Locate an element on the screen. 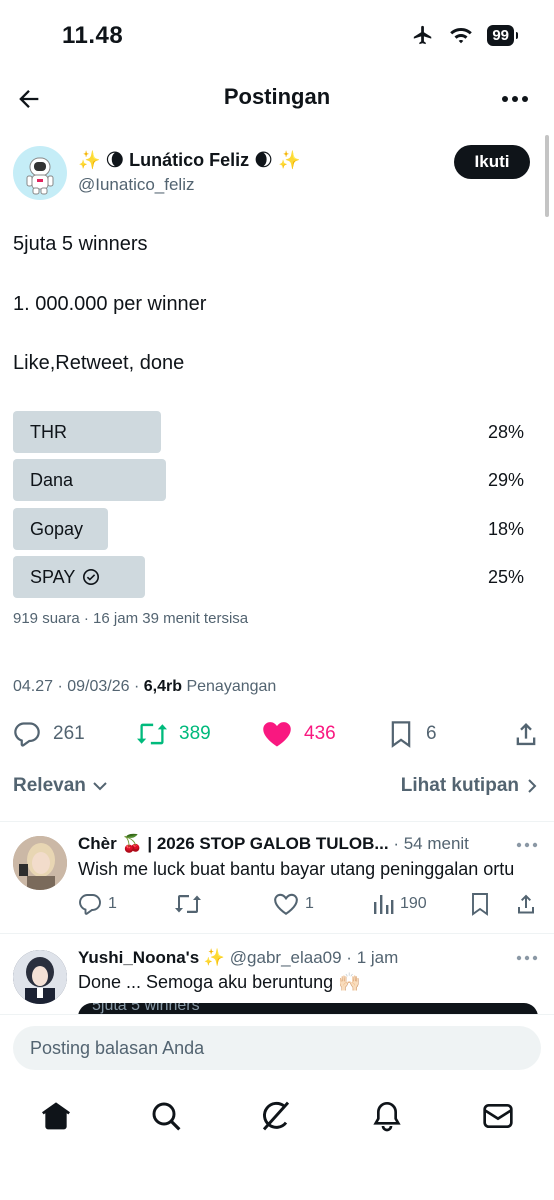 The image size is (554, 1200). like-button: 436 is located at coordinates (299, 734).